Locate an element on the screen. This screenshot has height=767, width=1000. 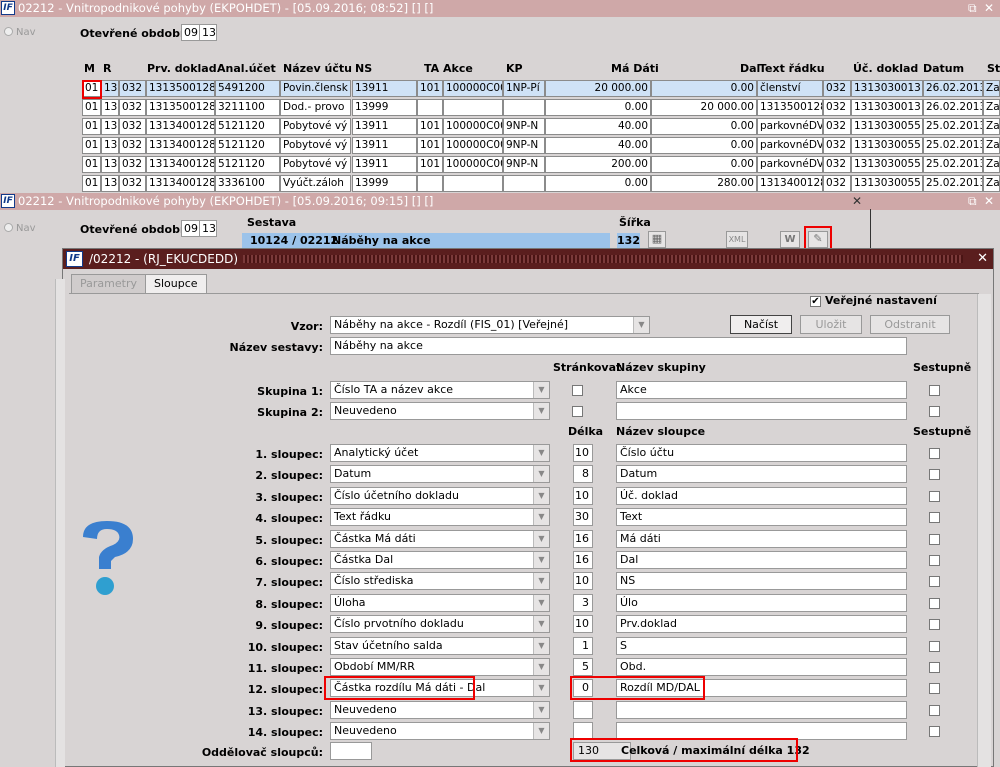
table-cell: 101 is located at coordinates (430, 126).